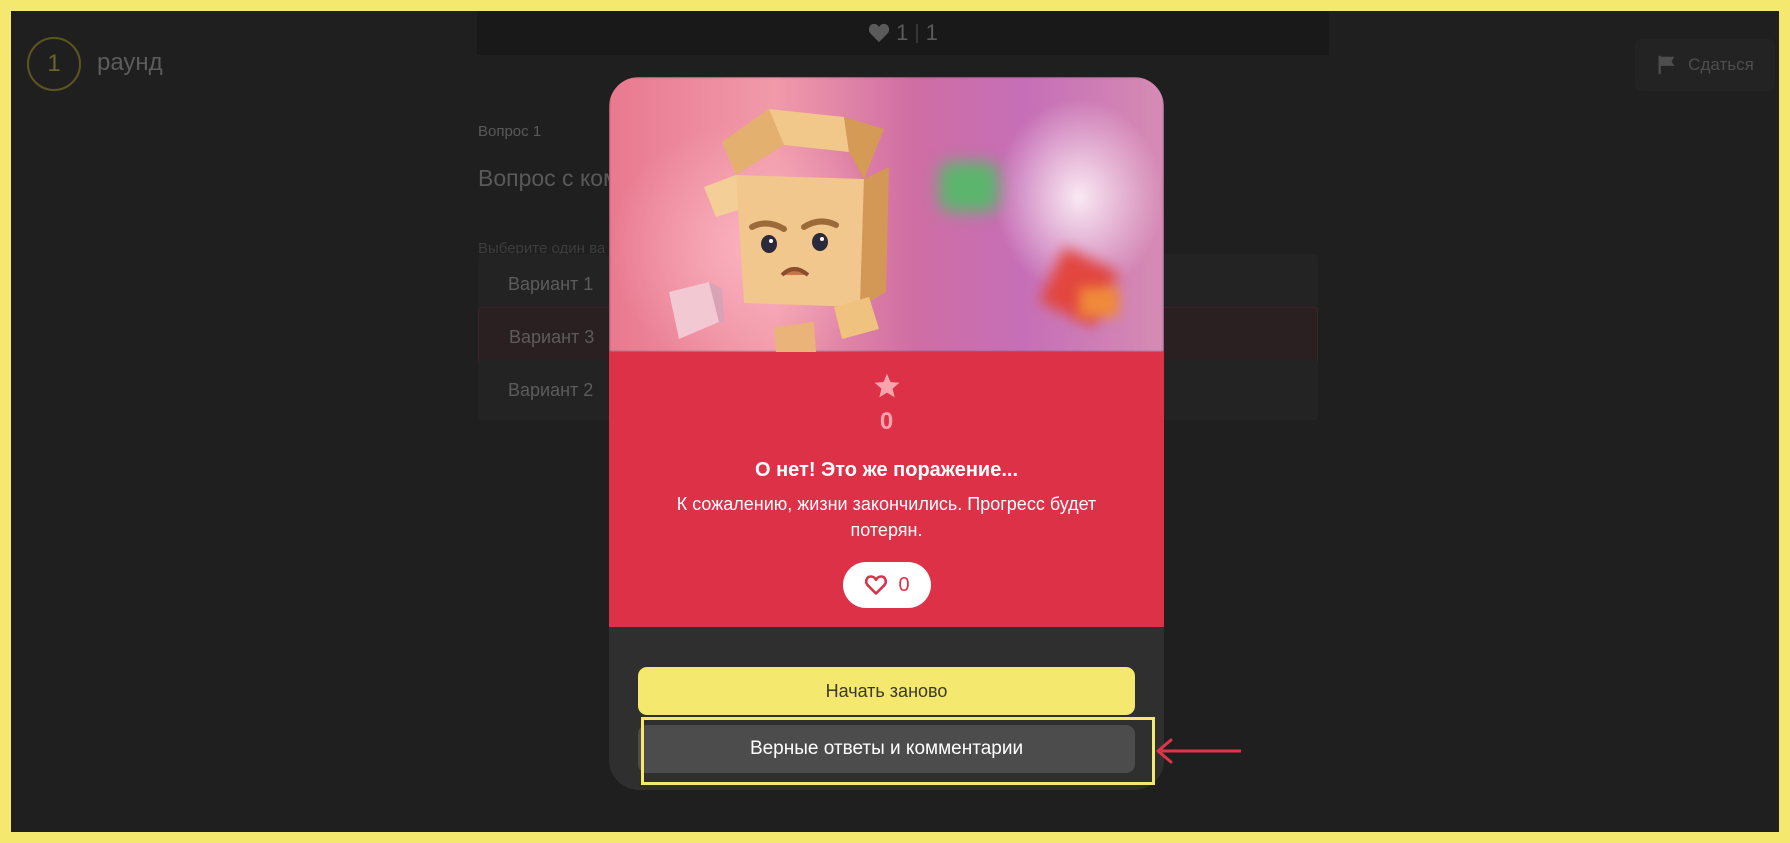  I want to click on round-label: раунд, so click(130, 62).